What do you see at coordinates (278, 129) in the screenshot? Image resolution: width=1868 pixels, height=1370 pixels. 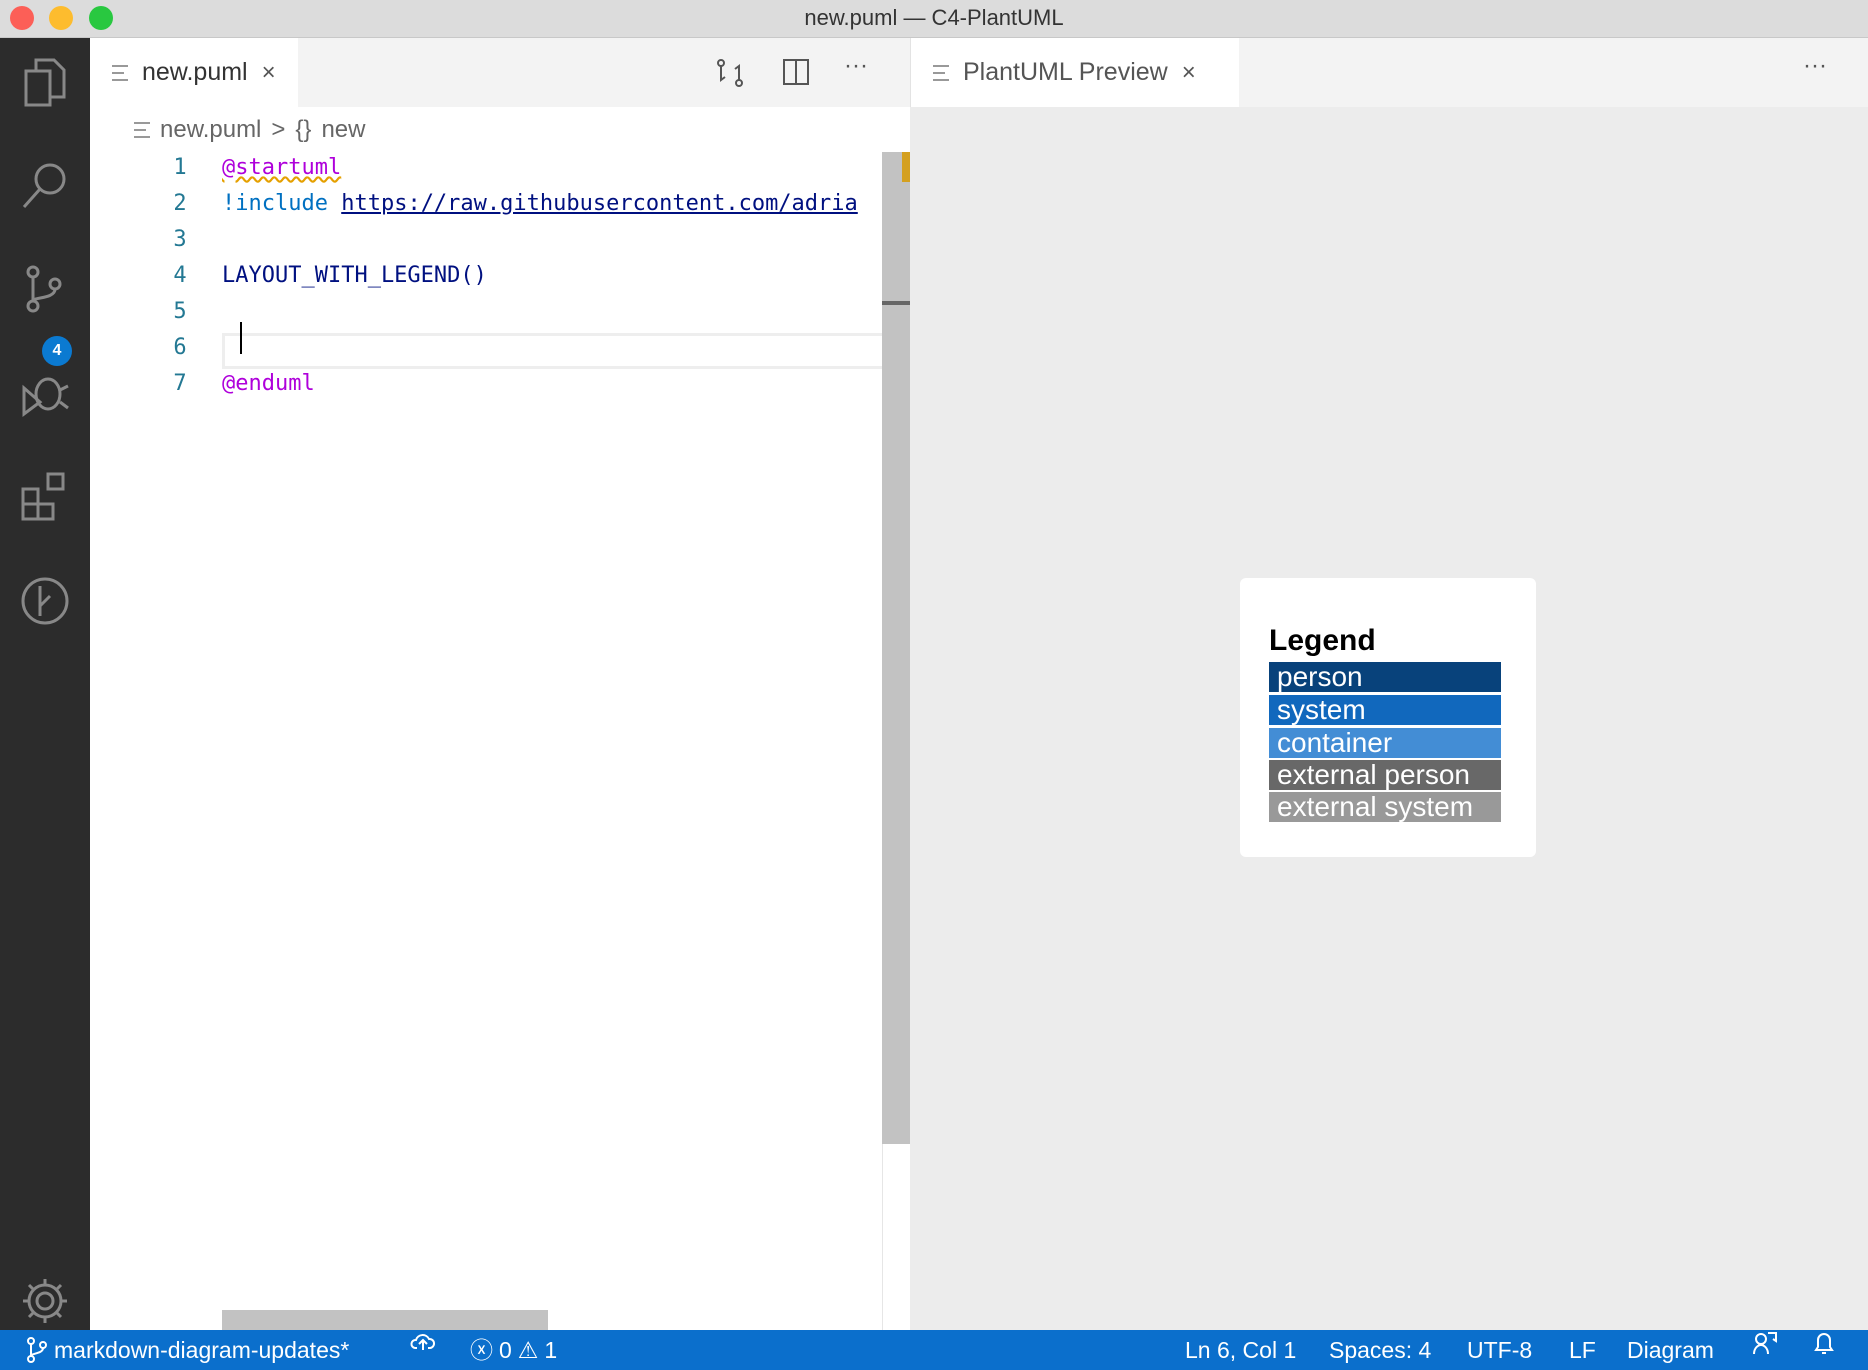 I see `chevron-right-icon: >` at bounding box center [278, 129].